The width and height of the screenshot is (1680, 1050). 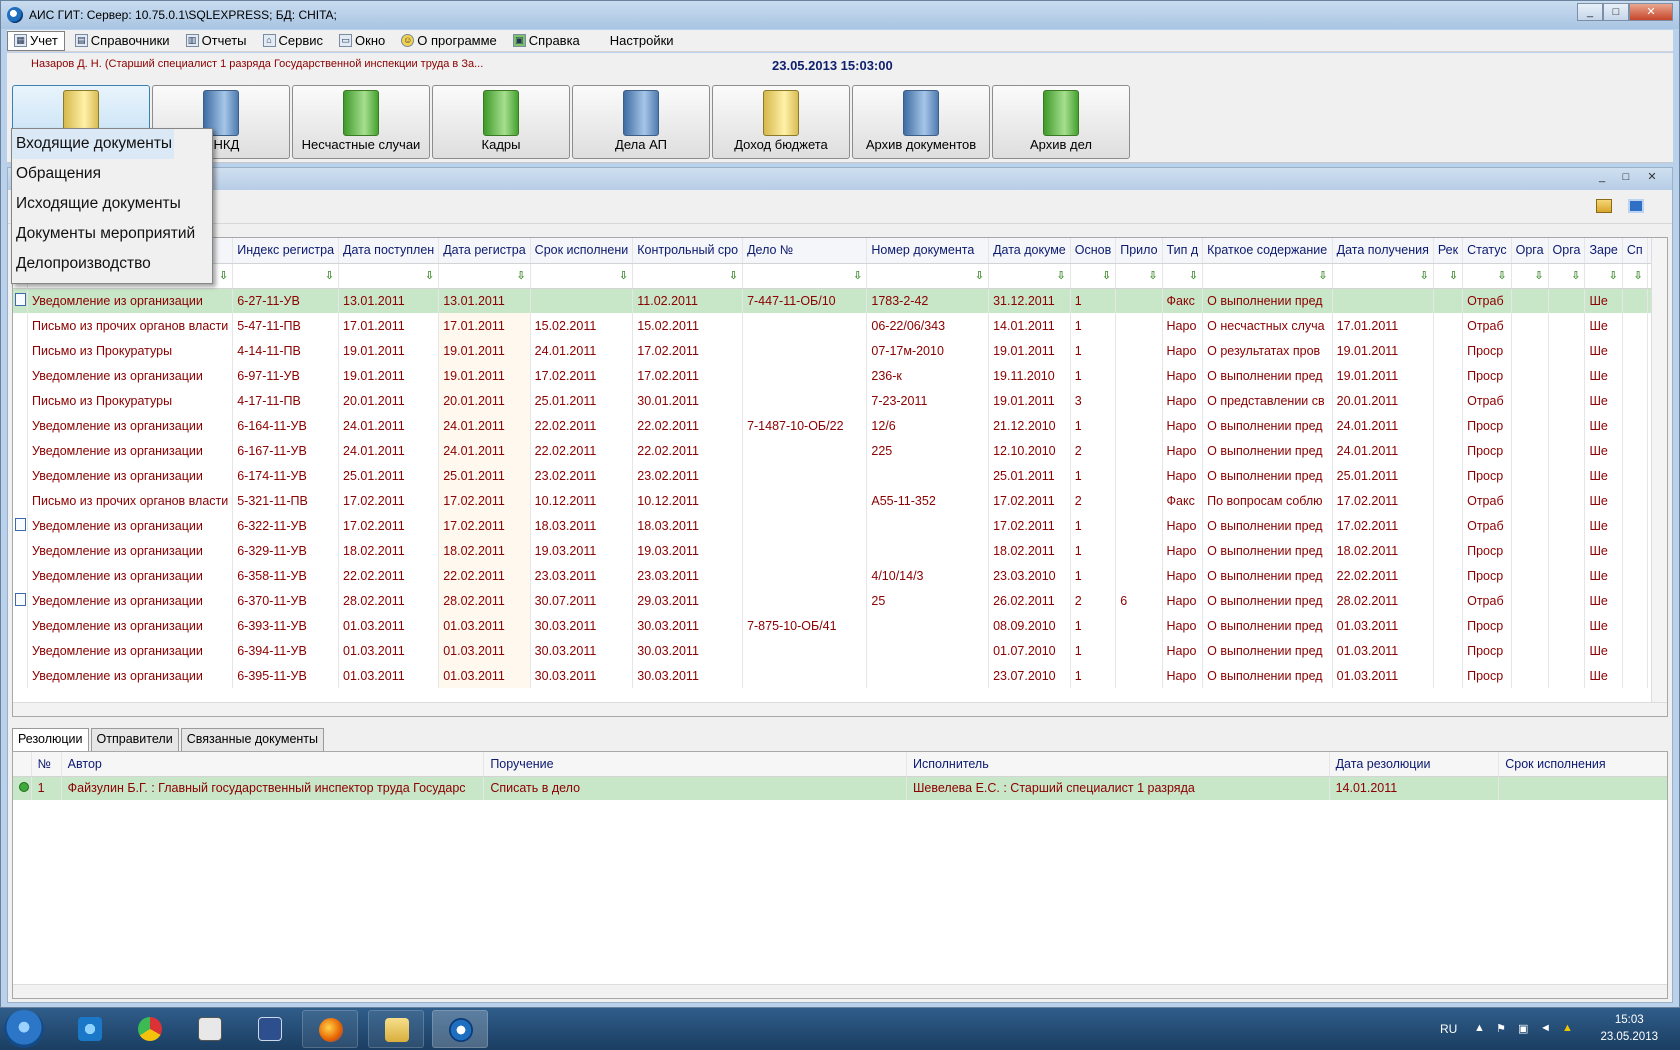 I want to click on toolbar-button-staff: Кадры, so click(x=501, y=122).